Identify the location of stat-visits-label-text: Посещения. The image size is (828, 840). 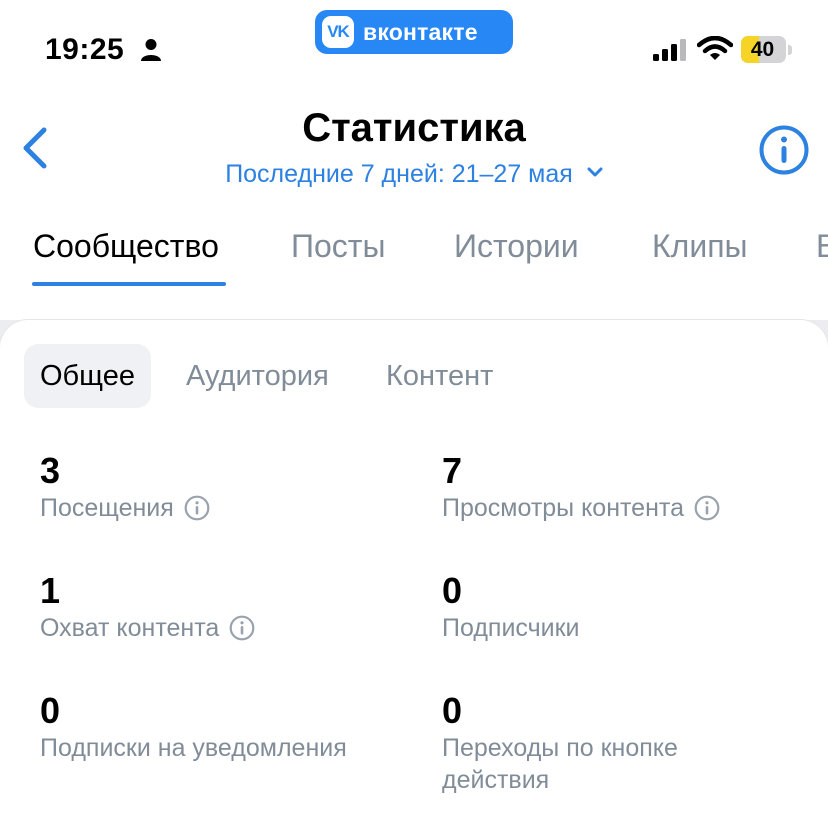
(107, 508).